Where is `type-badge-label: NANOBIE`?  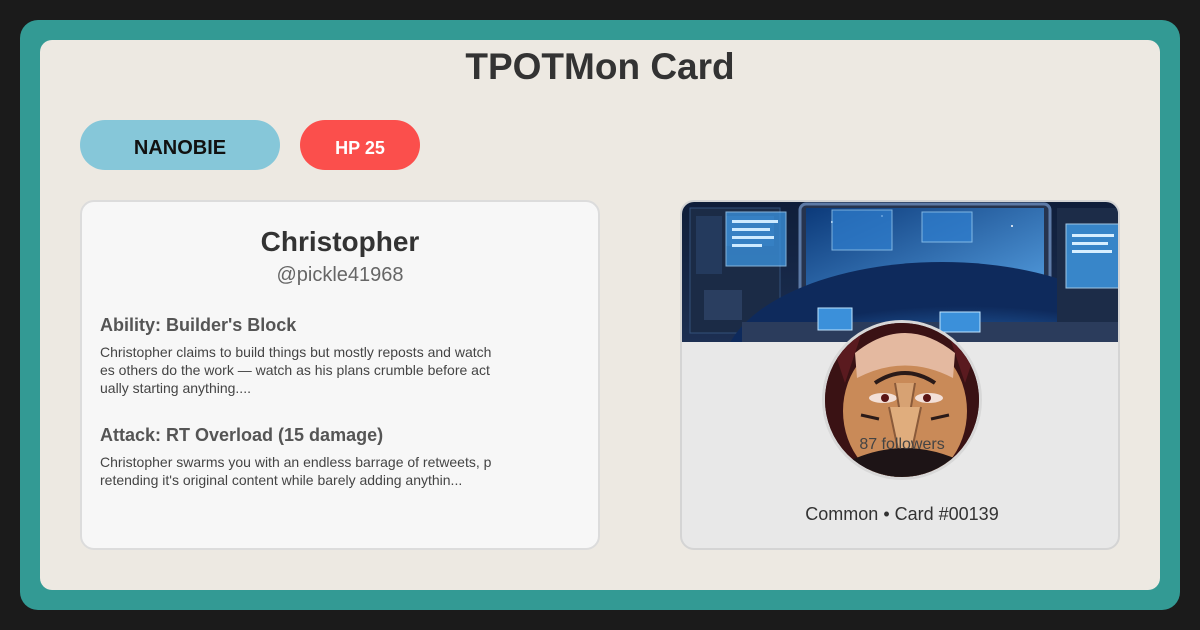 type-badge-label: NANOBIE is located at coordinates (180, 147).